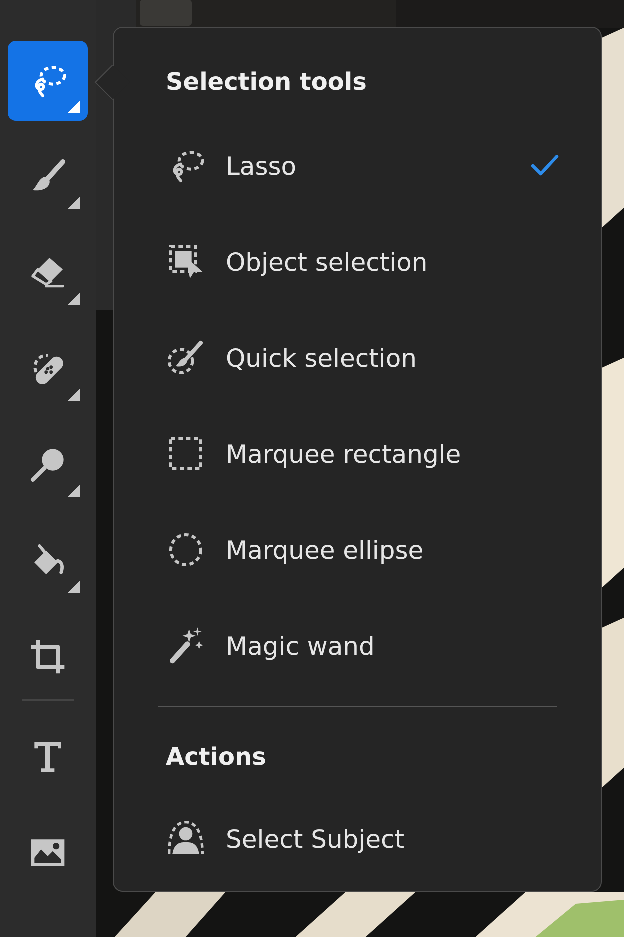 This screenshot has width=624, height=937. What do you see at coordinates (357, 646) in the screenshot?
I see `menu-item: Magic wand` at bounding box center [357, 646].